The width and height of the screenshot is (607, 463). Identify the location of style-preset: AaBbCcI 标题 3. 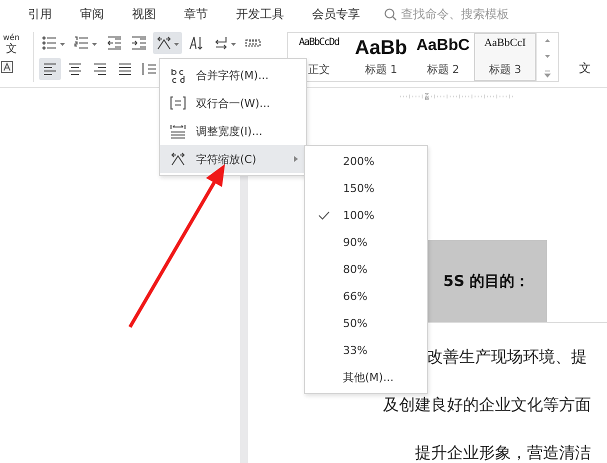
(505, 57).